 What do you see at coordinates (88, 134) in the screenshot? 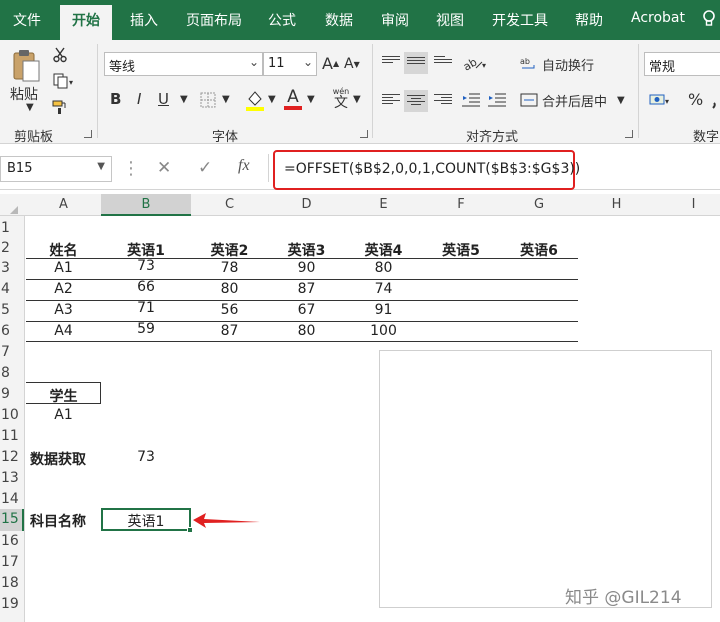
I see `clipboard-launcher-icon` at bounding box center [88, 134].